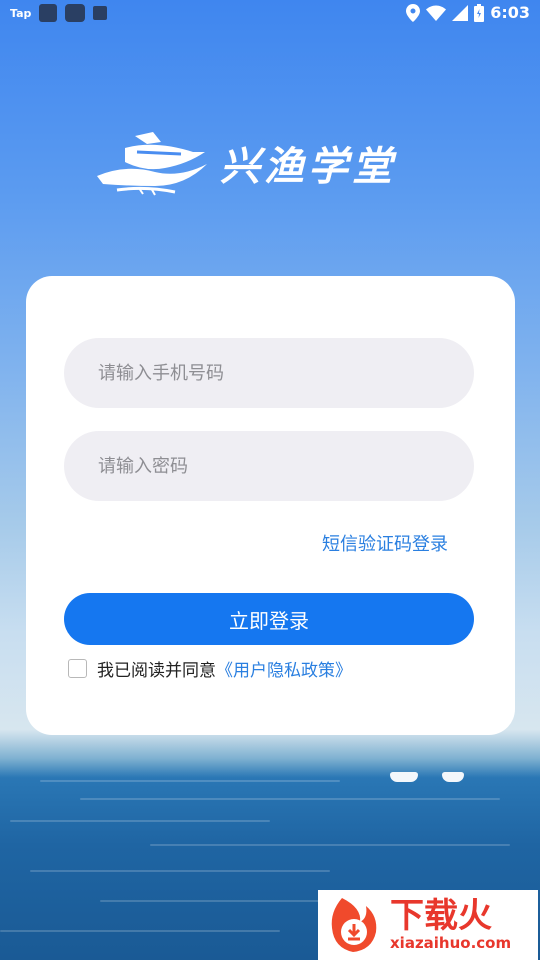 The height and width of the screenshot is (960, 540). I want to click on watermark-url: xiazaihuo.com, so click(451, 943).